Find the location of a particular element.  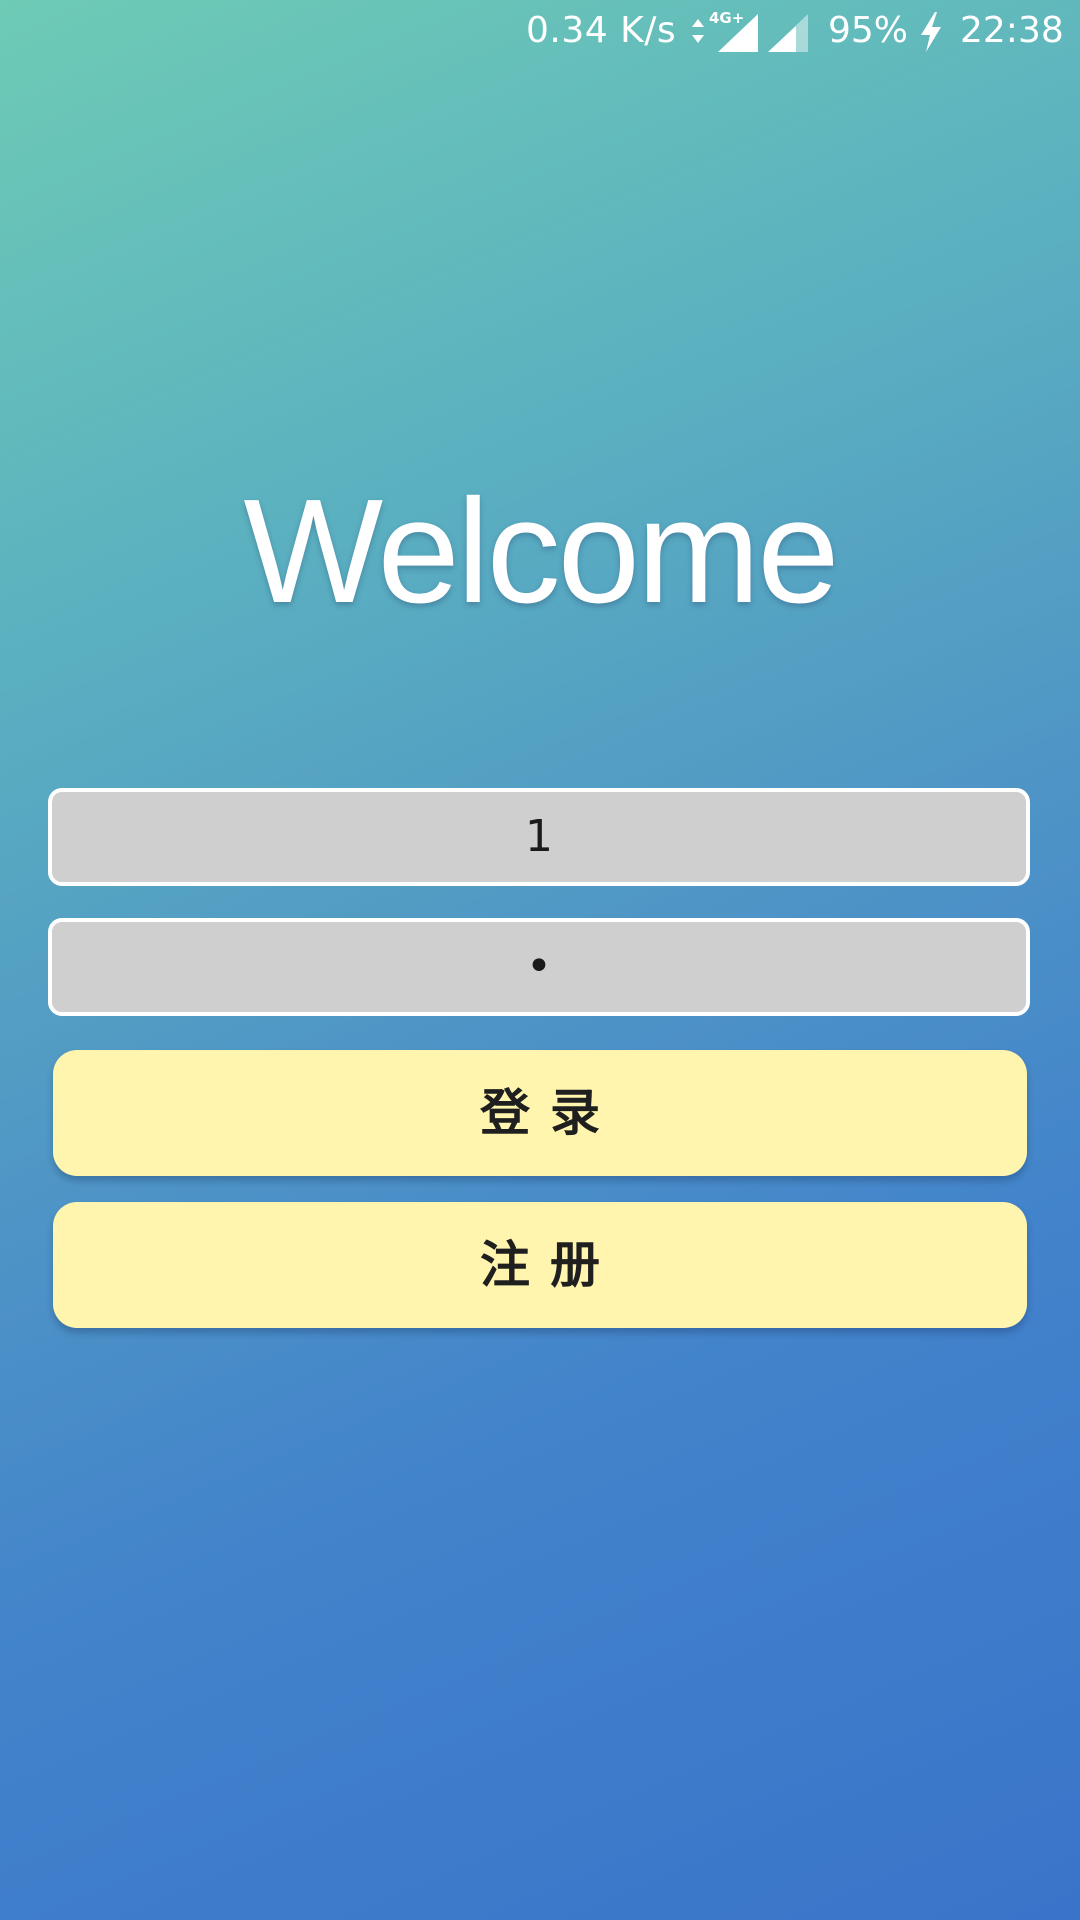

battery-level: 95% is located at coordinates (868, 30).